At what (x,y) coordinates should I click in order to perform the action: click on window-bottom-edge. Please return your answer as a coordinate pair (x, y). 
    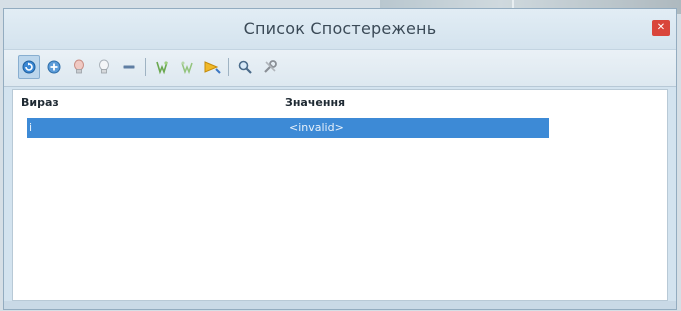
    Looking at the image, I should click on (340, 305).